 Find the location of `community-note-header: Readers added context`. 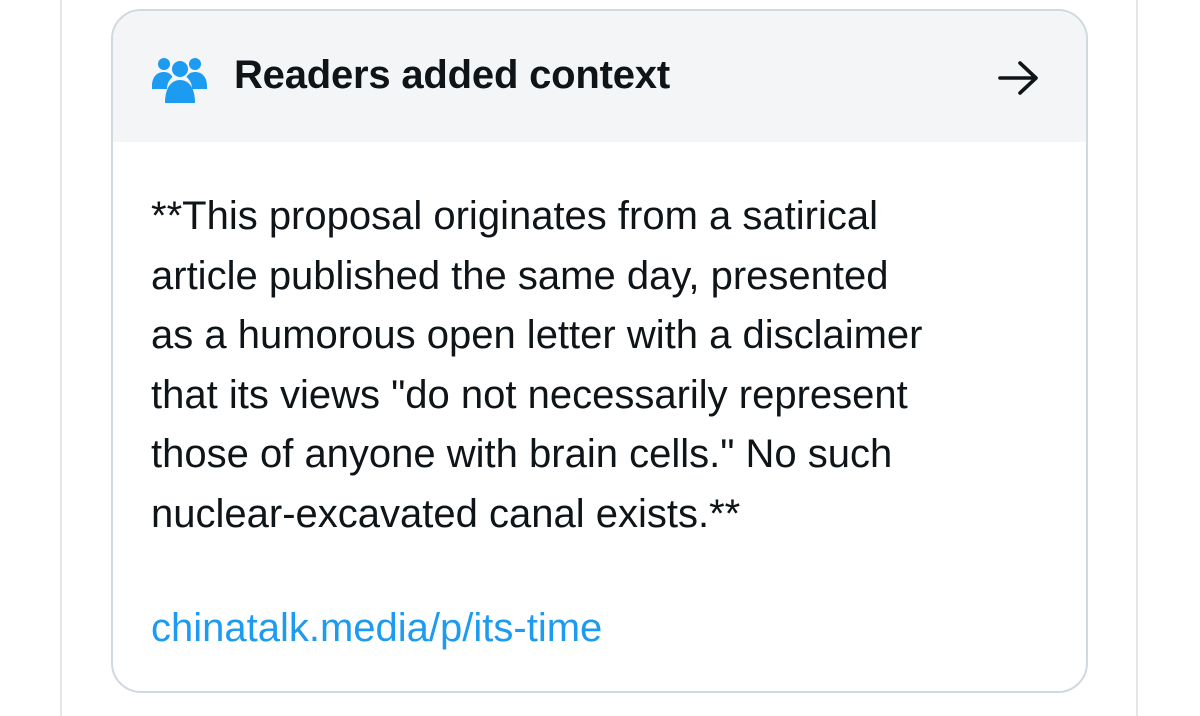

community-note-header: Readers added context is located at coordinates (599, 76).